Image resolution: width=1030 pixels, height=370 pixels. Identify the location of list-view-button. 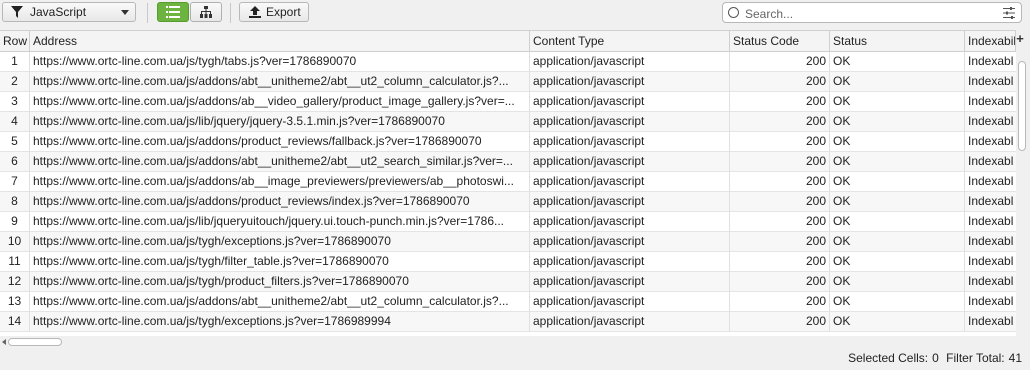
(173, 12).